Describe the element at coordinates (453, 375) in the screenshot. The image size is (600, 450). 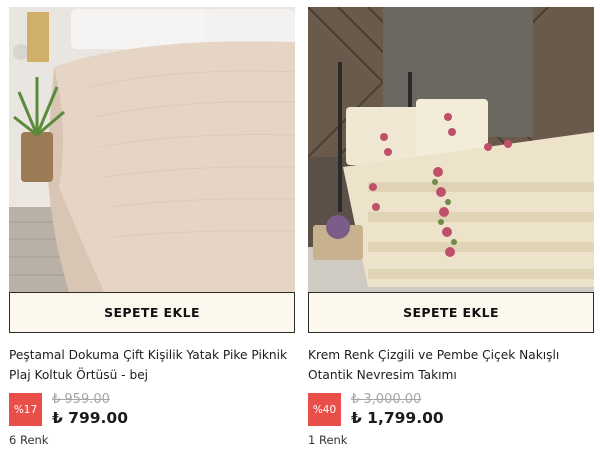
I see `product-title-line: Otantik Nevresim Takımı` at that location.